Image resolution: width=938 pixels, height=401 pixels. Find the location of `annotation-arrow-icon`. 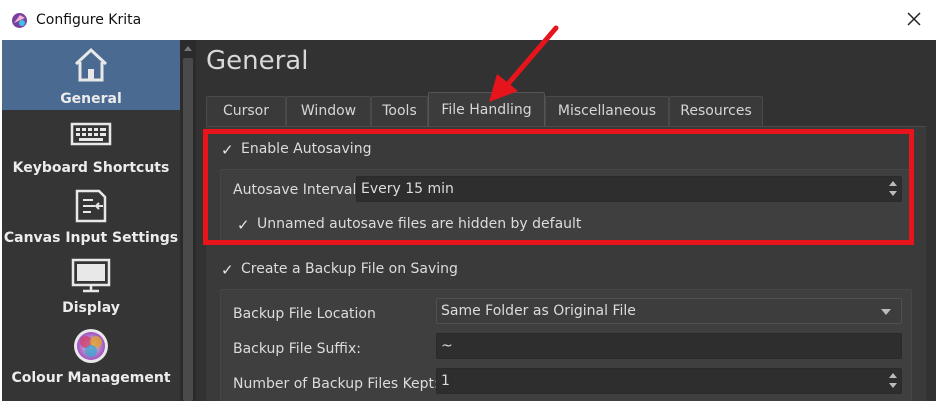

annotation-arrow-icon is located at coordinates (524, 63).